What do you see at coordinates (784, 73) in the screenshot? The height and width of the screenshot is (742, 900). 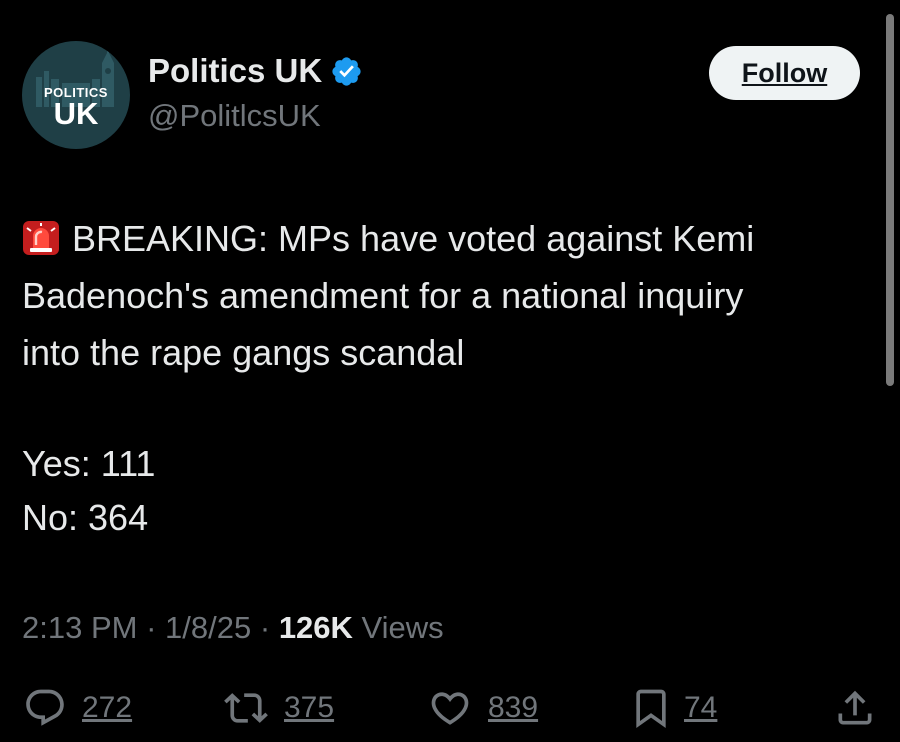 I see `follow-button: Follow` at bounding box center [784, 73].